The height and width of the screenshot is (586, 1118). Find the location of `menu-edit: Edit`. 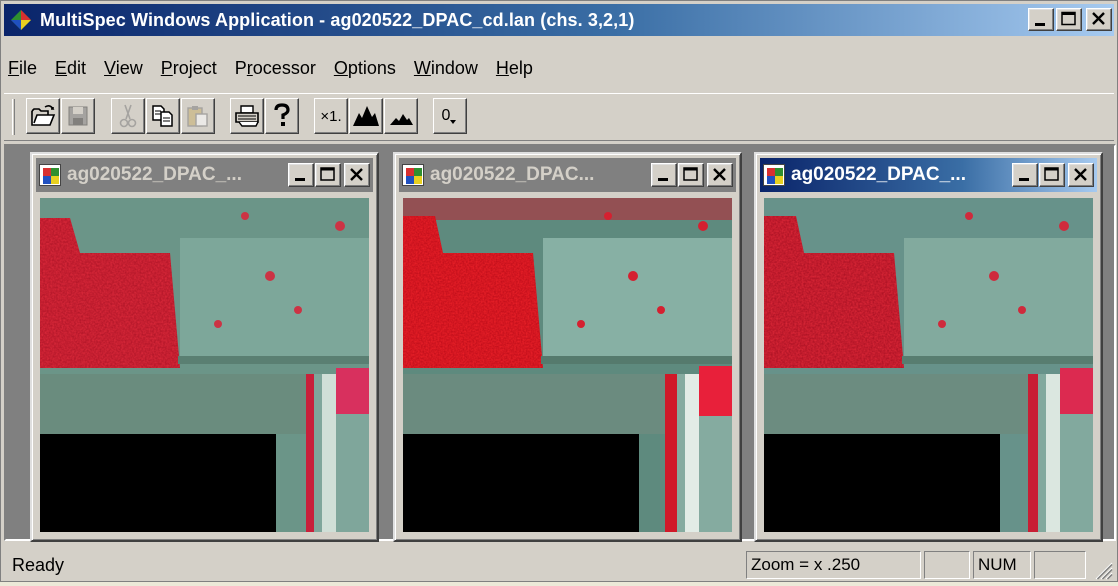

menu-edit: Edit is located at coordinates (70, 68).